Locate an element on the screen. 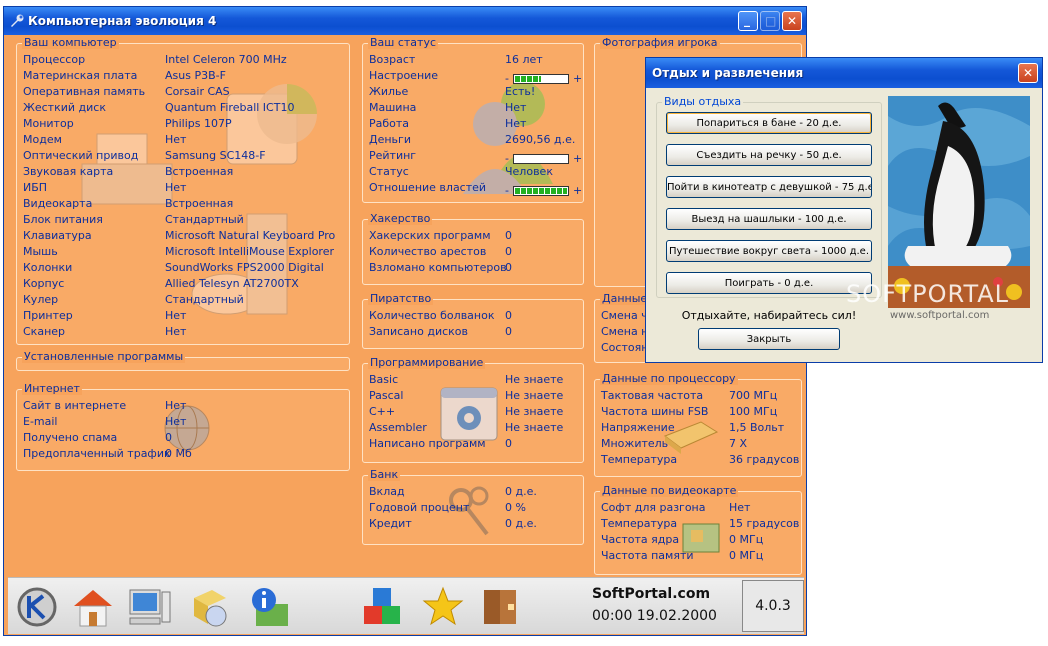 This screenshot has width=1048, height=646. computer-icon is located at coordinates (149, 607).